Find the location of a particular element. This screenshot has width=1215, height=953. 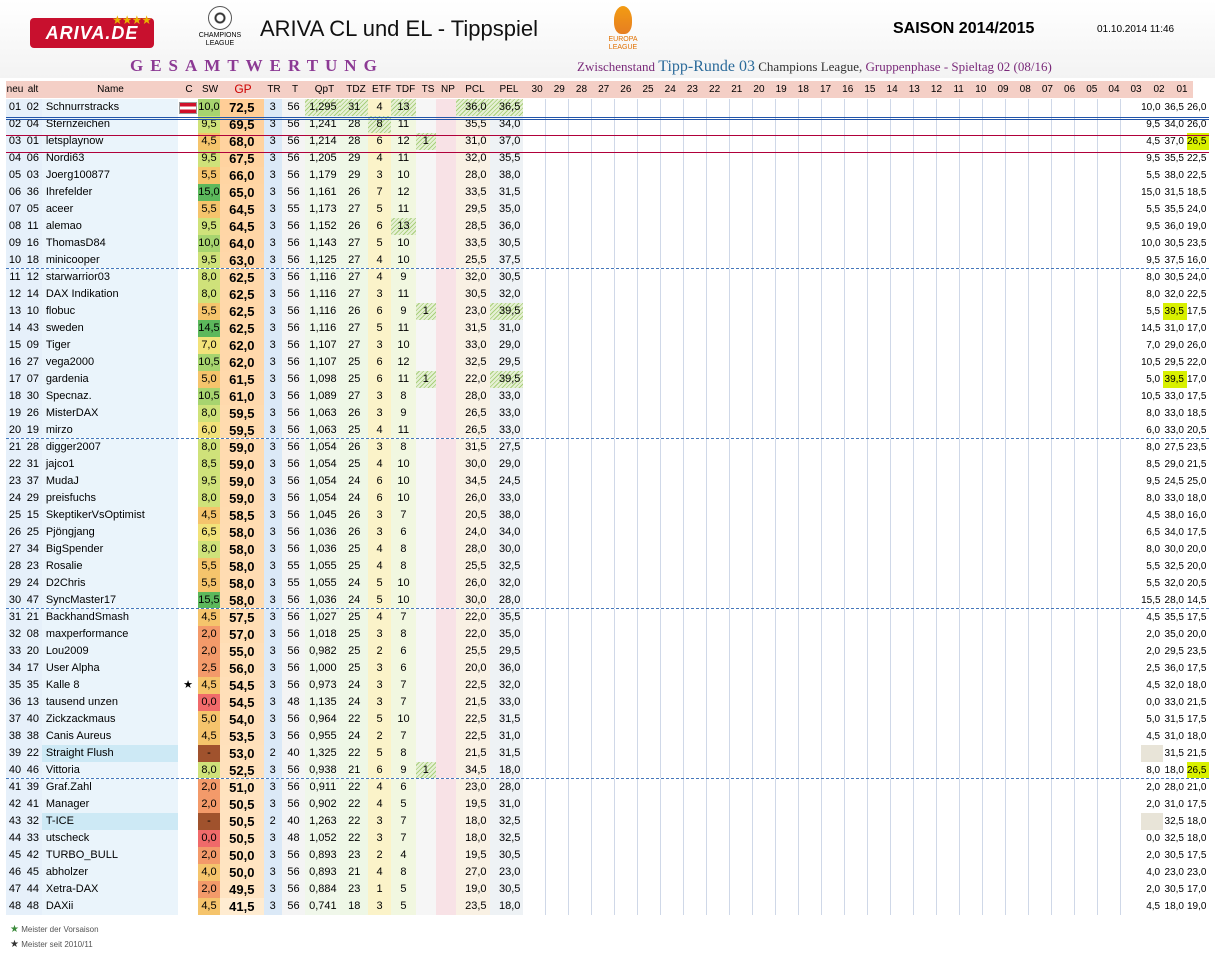

name-cell: digger2007 is located at coordinates (110, 447).